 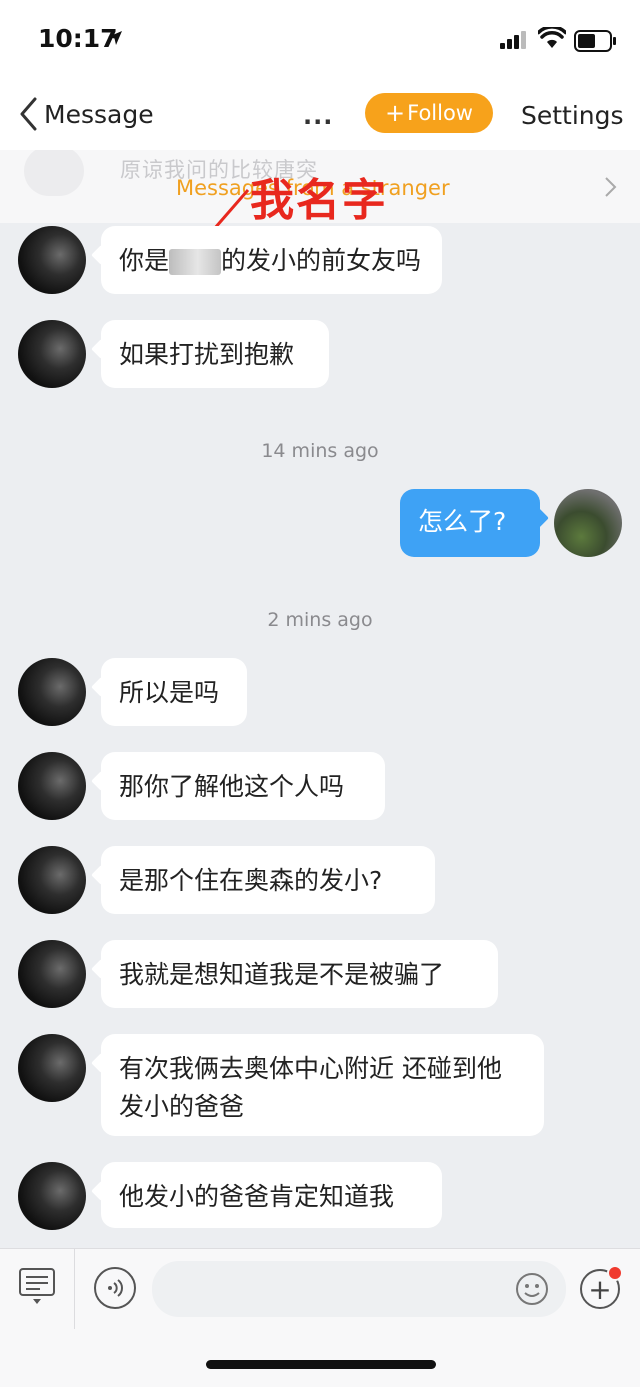 What do you see at coordinates (257, 1196) in the screenshot?
I see `message-text: 他发小的爸爸肯定知道我` at bounding box center [257, 1196].